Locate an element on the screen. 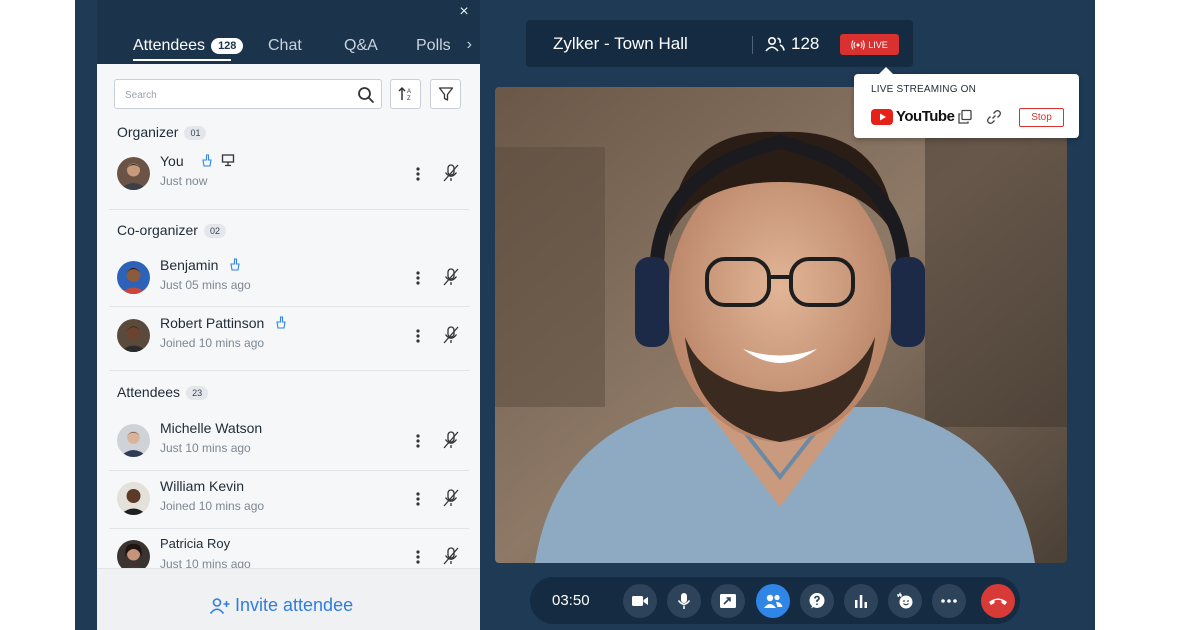  qa-button is located at coordinates (817, 601).